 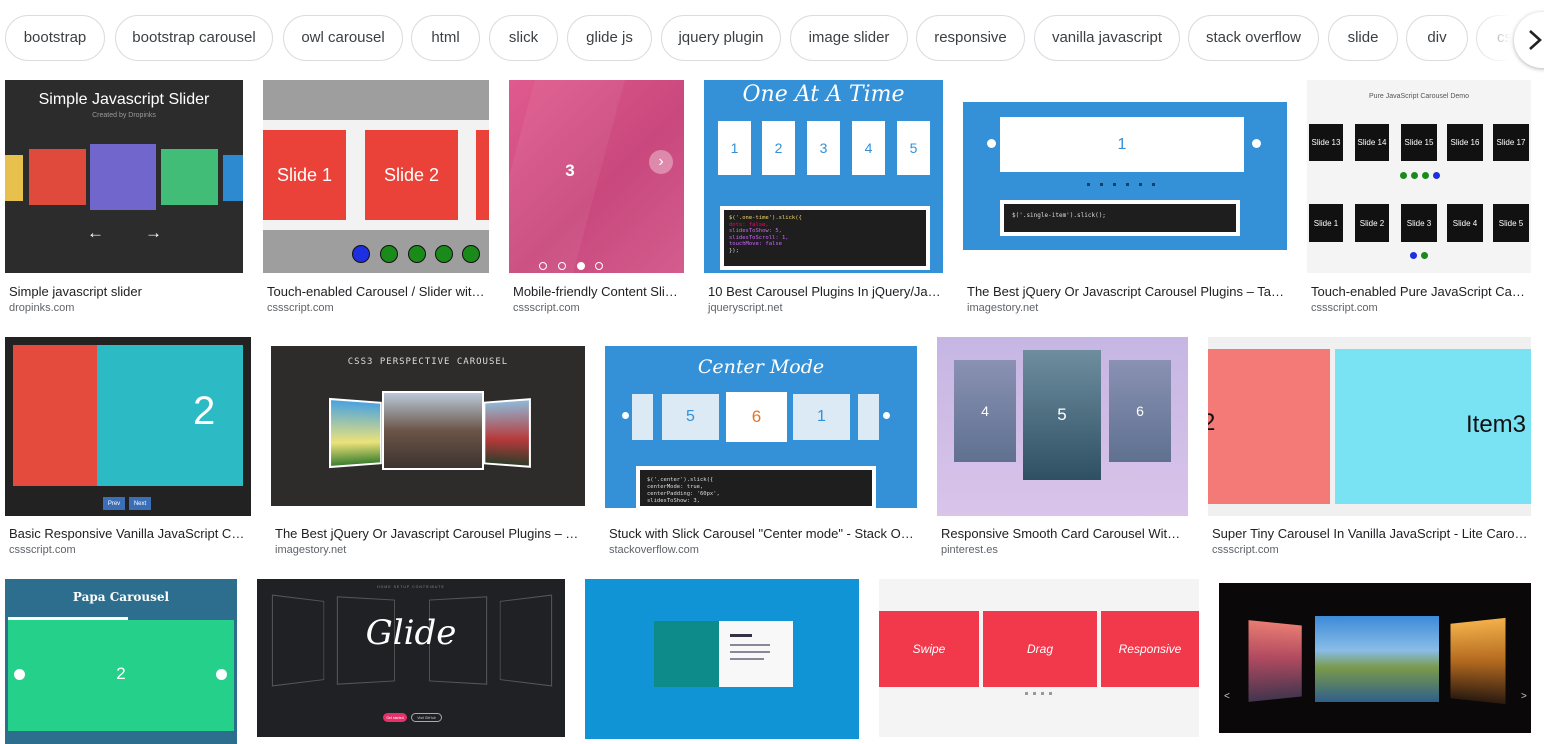 What do you see at coordinates (428, 426) in the screenshot?
I see `result-thumbnail: CSS3 PERSPECTIVE CAROUSEL` at bounding box center [428, 426].